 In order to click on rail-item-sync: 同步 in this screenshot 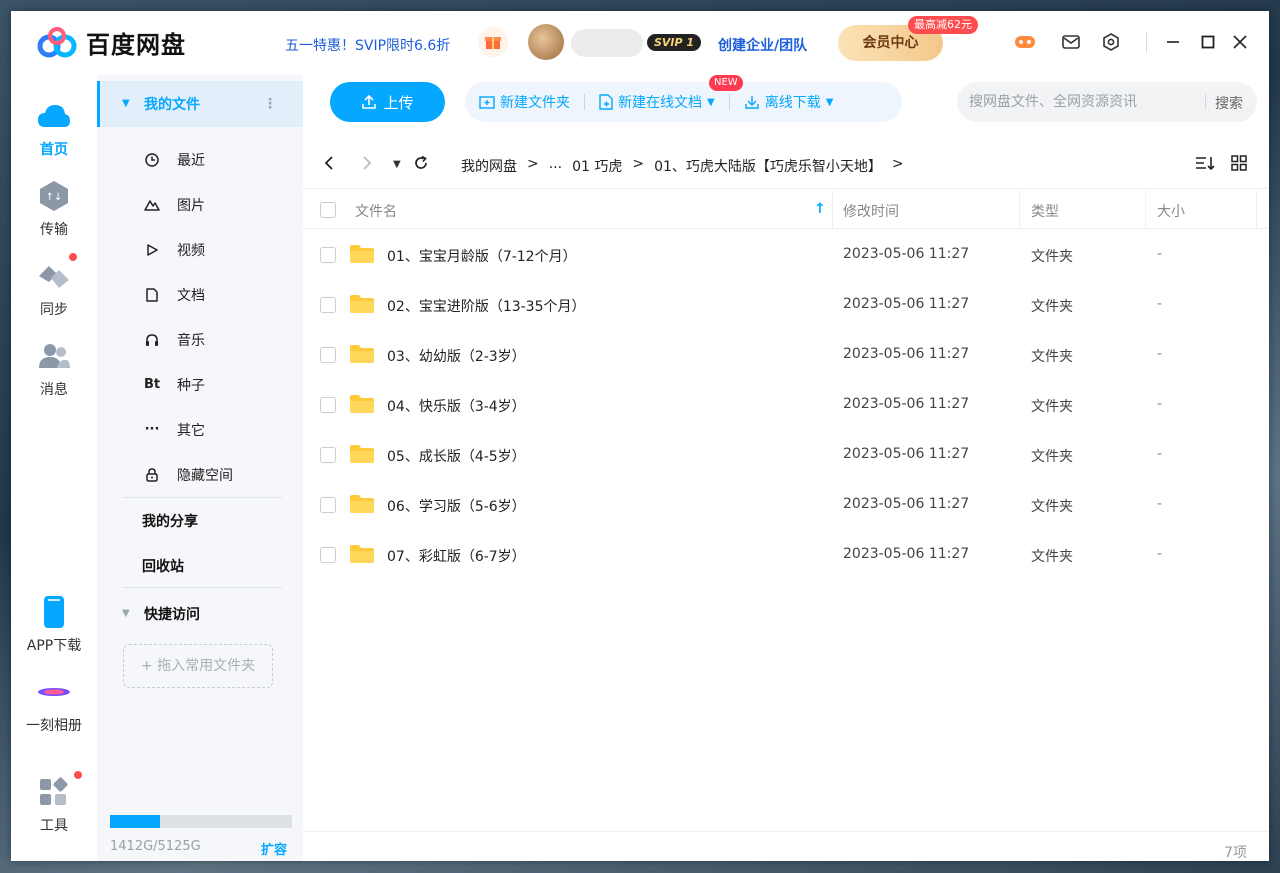, I will do `click(54, 286)`.